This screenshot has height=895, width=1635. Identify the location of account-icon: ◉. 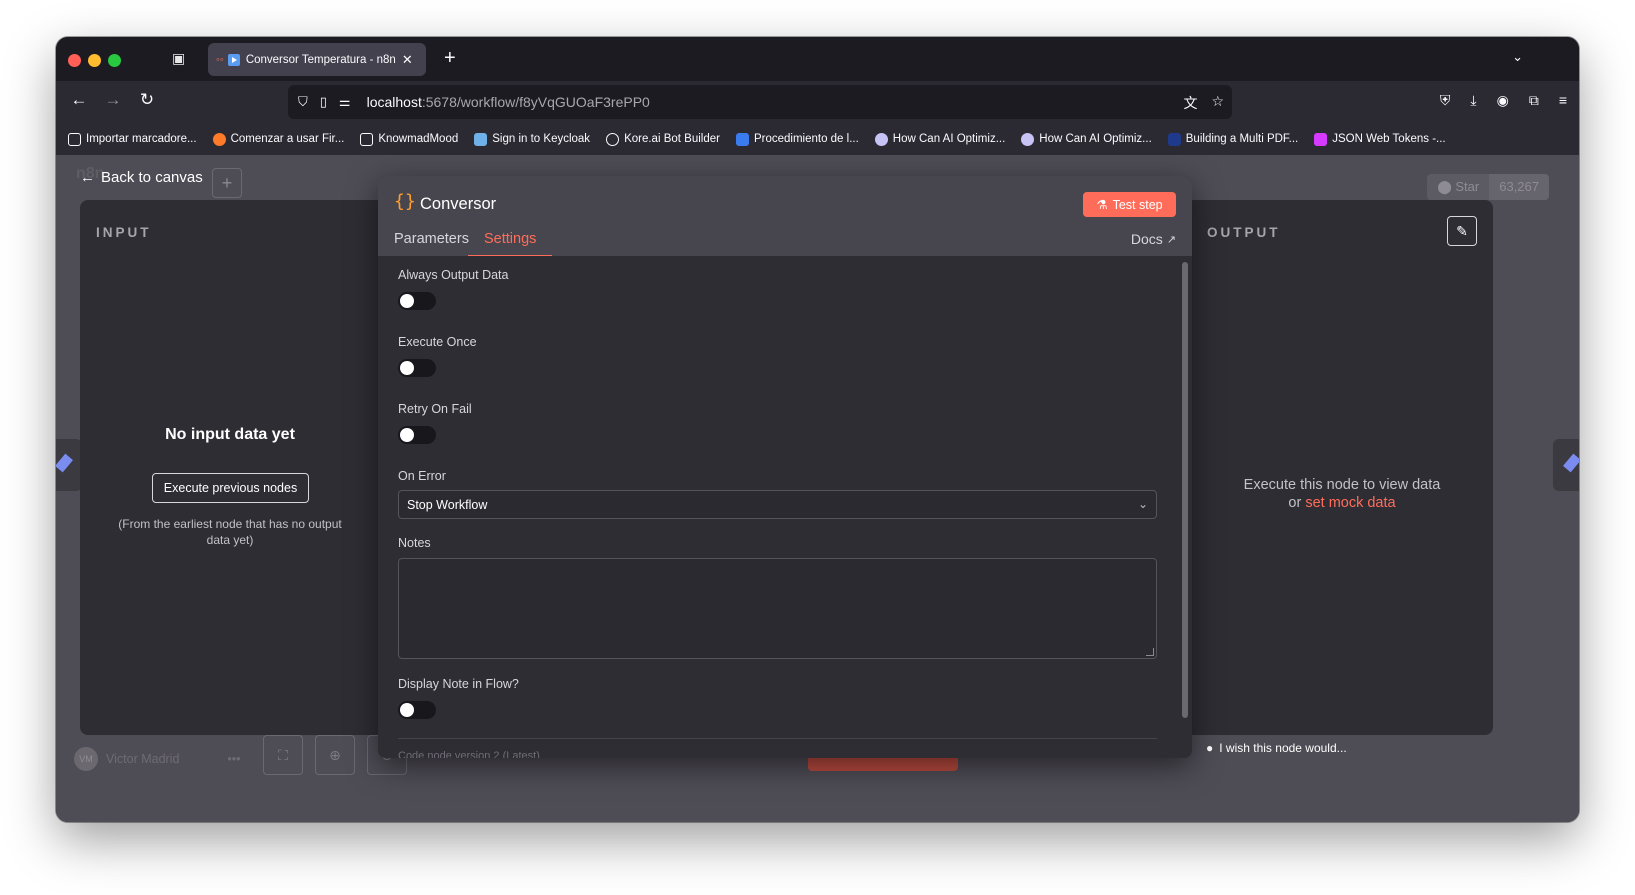
(1503, 100).